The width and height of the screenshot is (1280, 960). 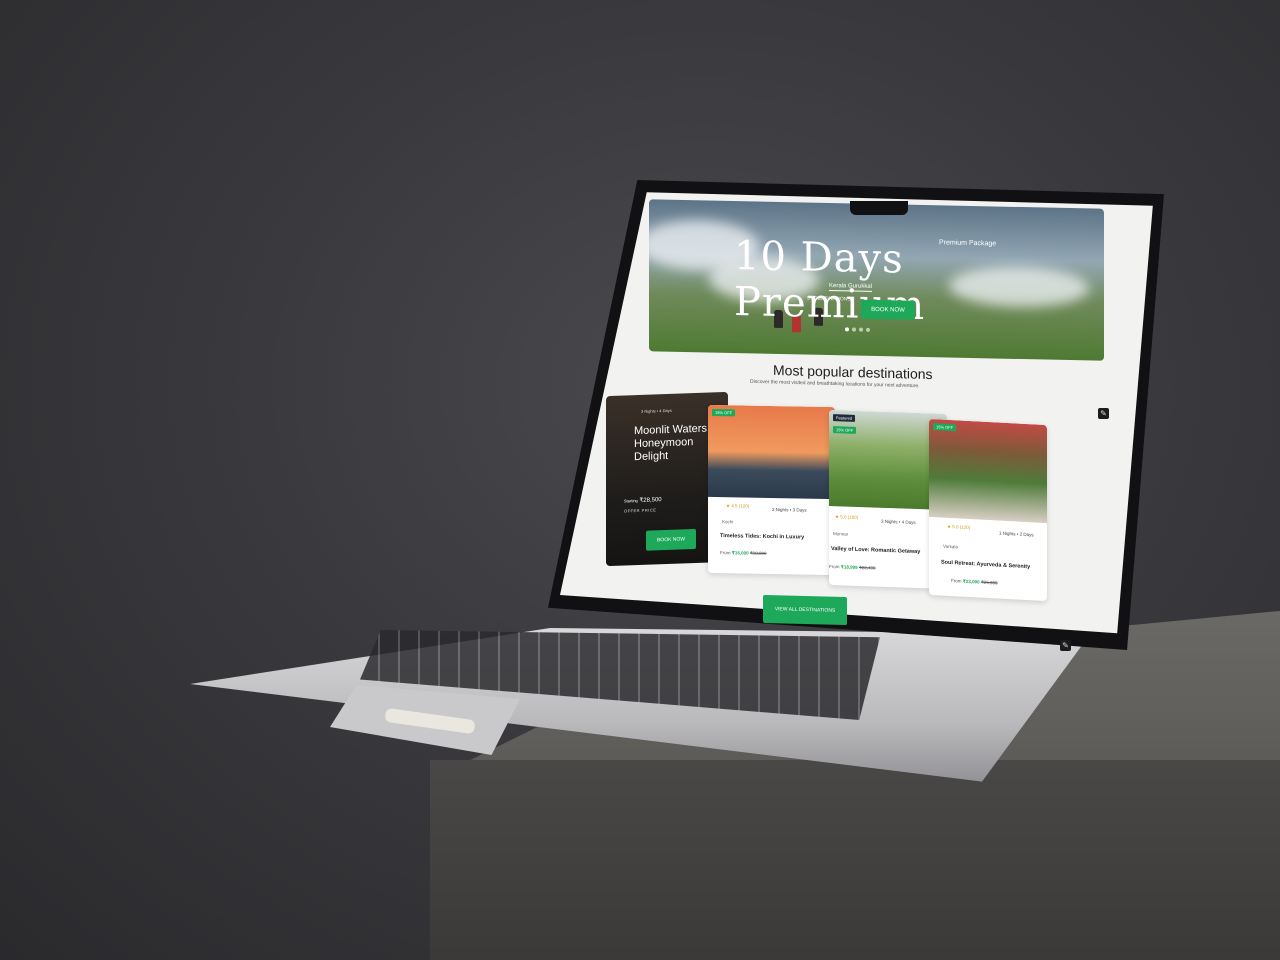 What do you see at coordinates (1016, 534) in the screenshot?
I see `card-duration: 1 Nights • 2 Days` at bounding box center [1016, 534].